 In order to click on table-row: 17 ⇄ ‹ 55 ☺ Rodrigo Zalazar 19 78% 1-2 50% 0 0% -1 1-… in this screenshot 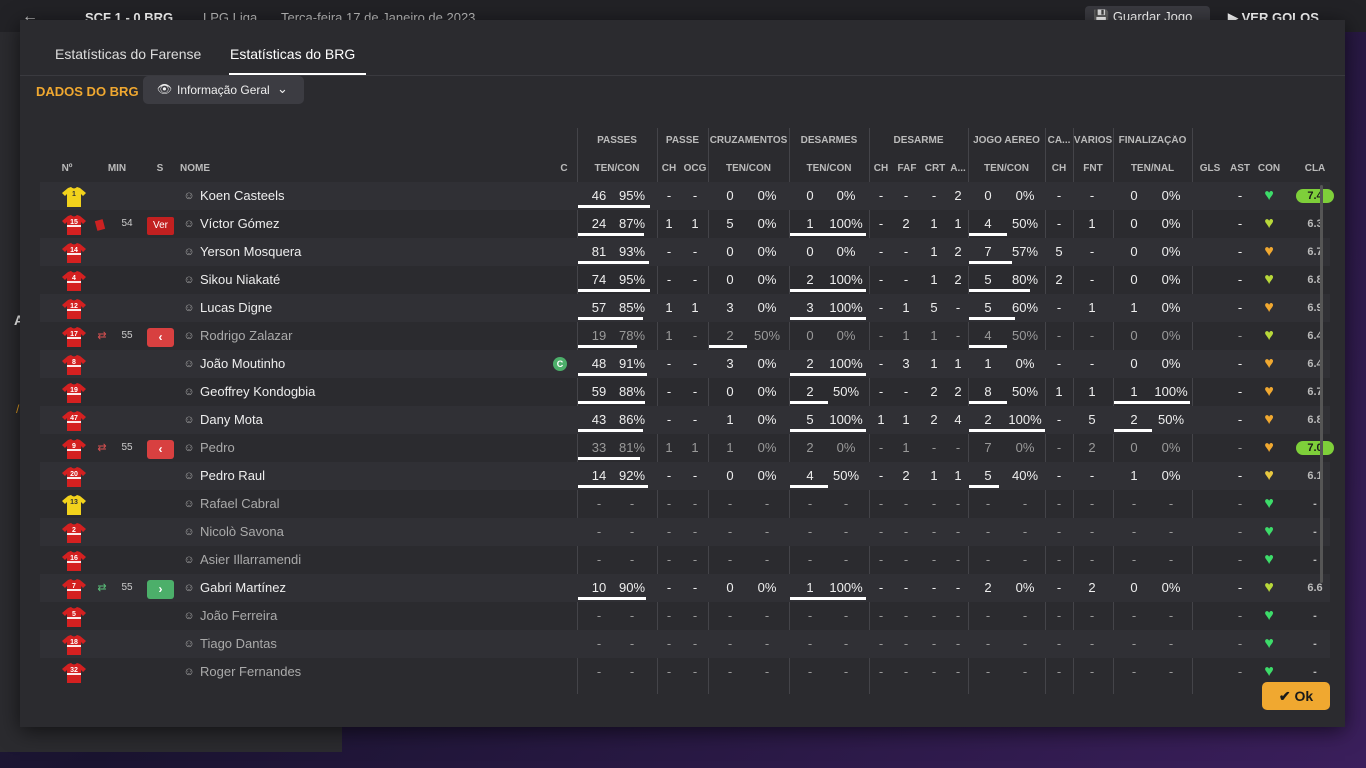, I will do `click(685, 336)`.